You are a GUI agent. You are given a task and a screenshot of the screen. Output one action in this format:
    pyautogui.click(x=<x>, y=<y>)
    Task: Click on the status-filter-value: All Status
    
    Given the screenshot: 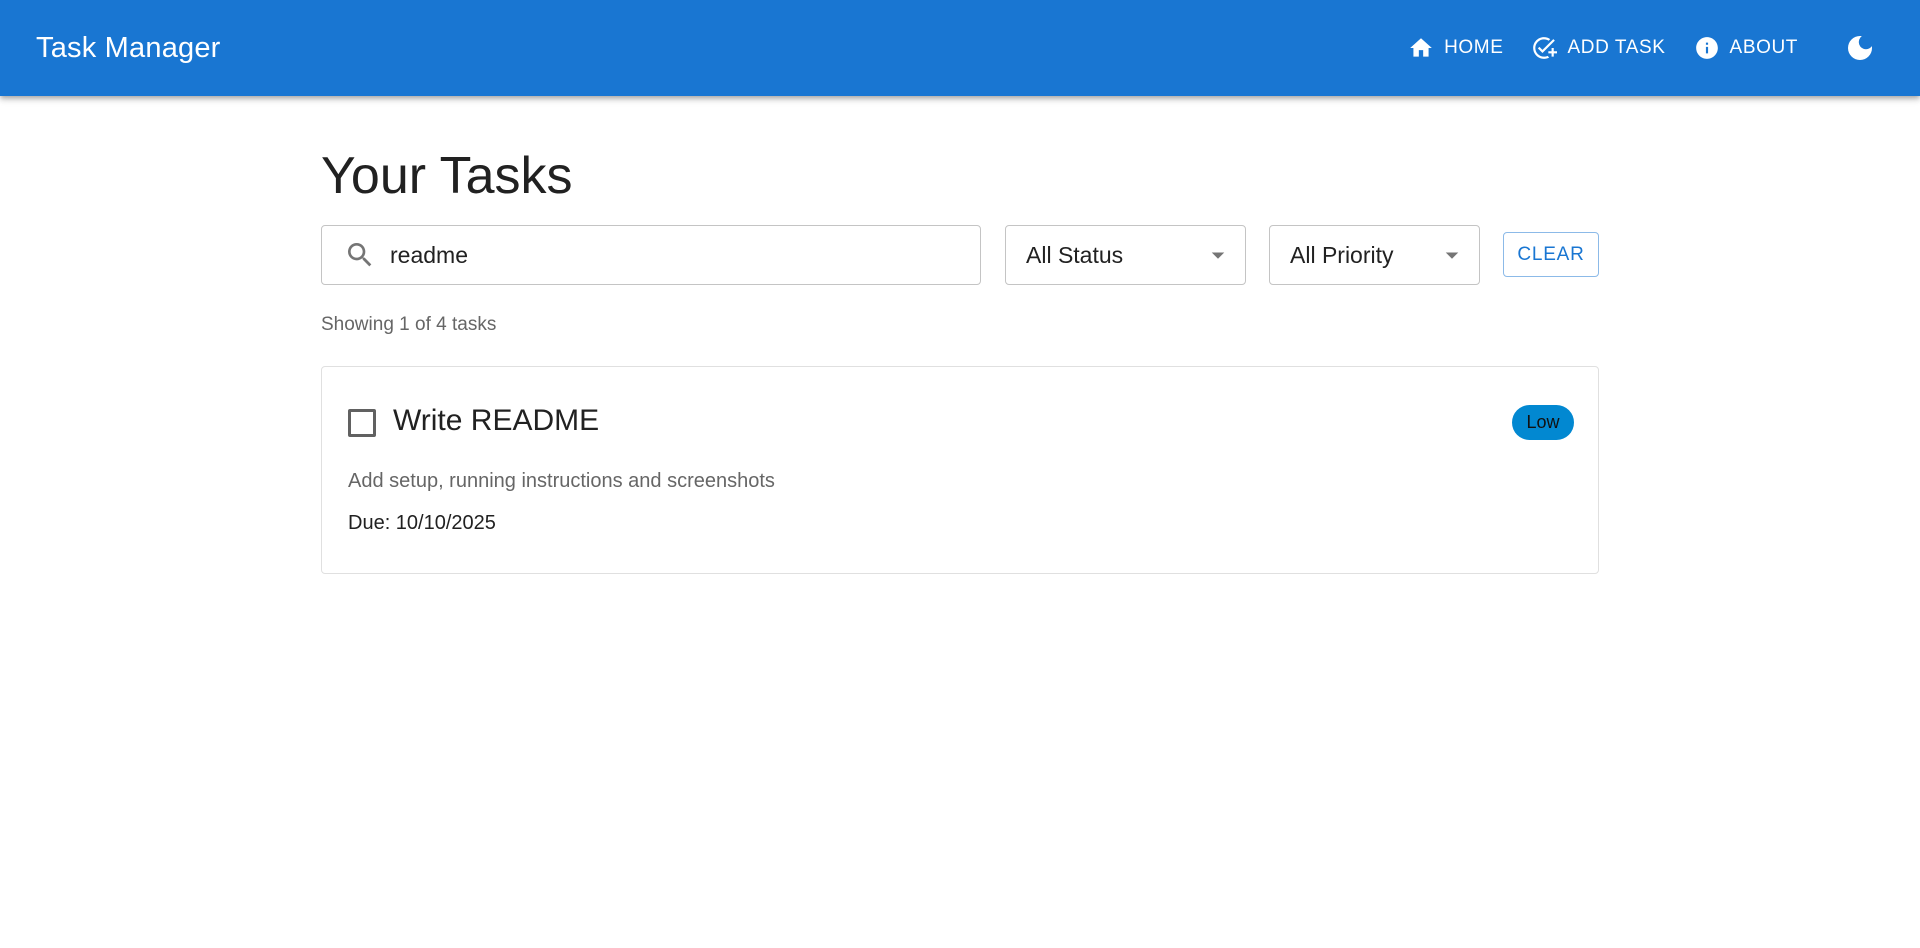 What is the action you would take?
    pyautogui.click(x=1075, y=254)
    